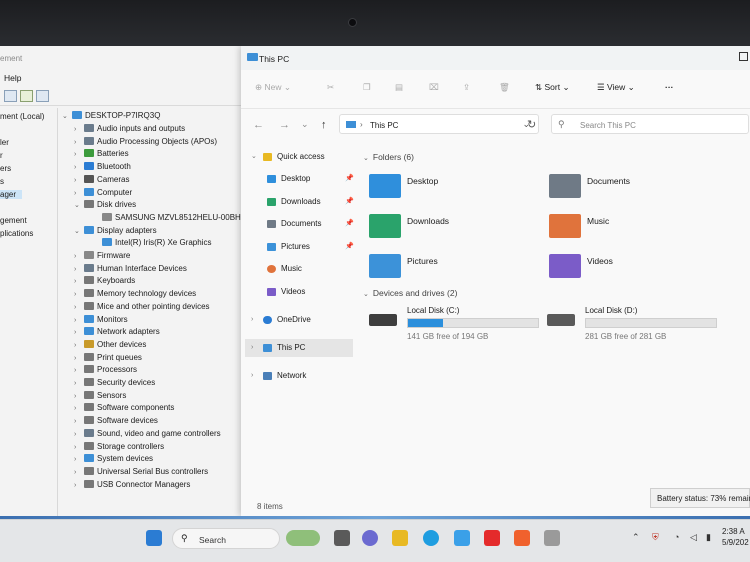 This screenshot has height=562, width=750. I want to click on device-category: › Audio inputs and outputs, so click(129, 129).